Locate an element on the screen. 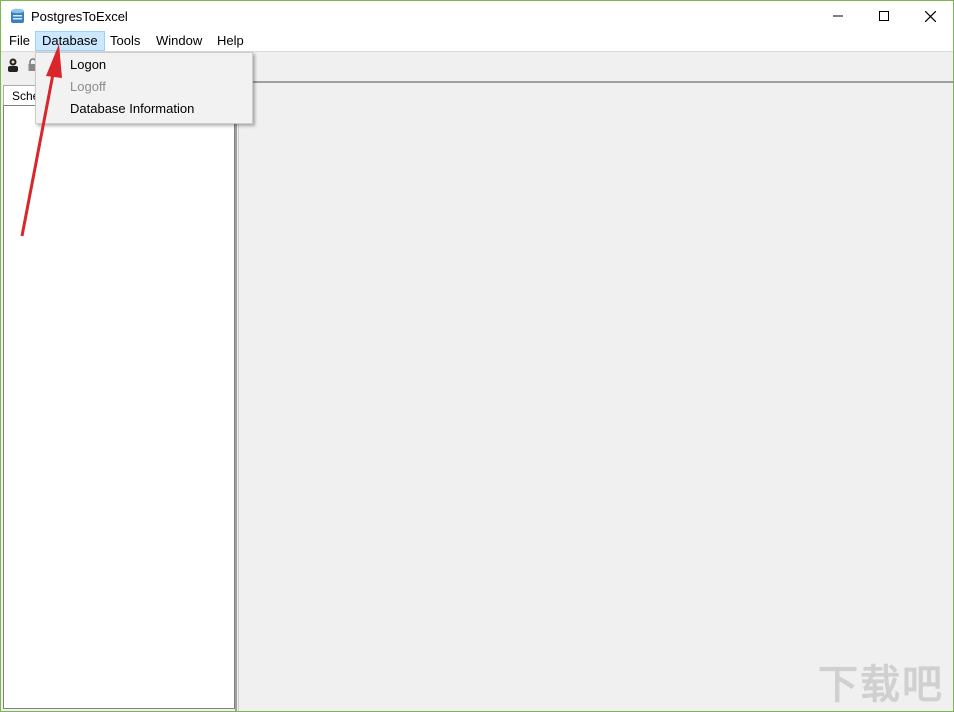 Image resolution: width=954 pixels, height=712 pixels. close-icon is located at coordinates (930, 16).